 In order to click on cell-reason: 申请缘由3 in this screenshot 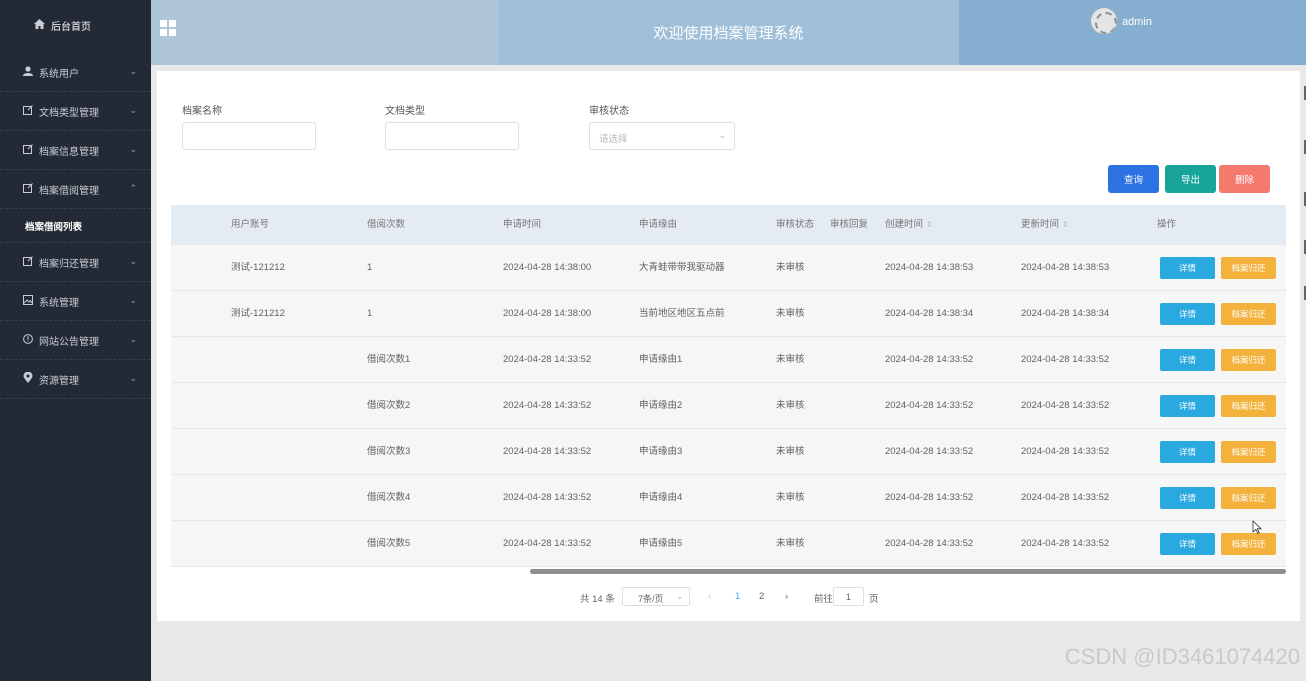, I will do `click(661, 451)`.